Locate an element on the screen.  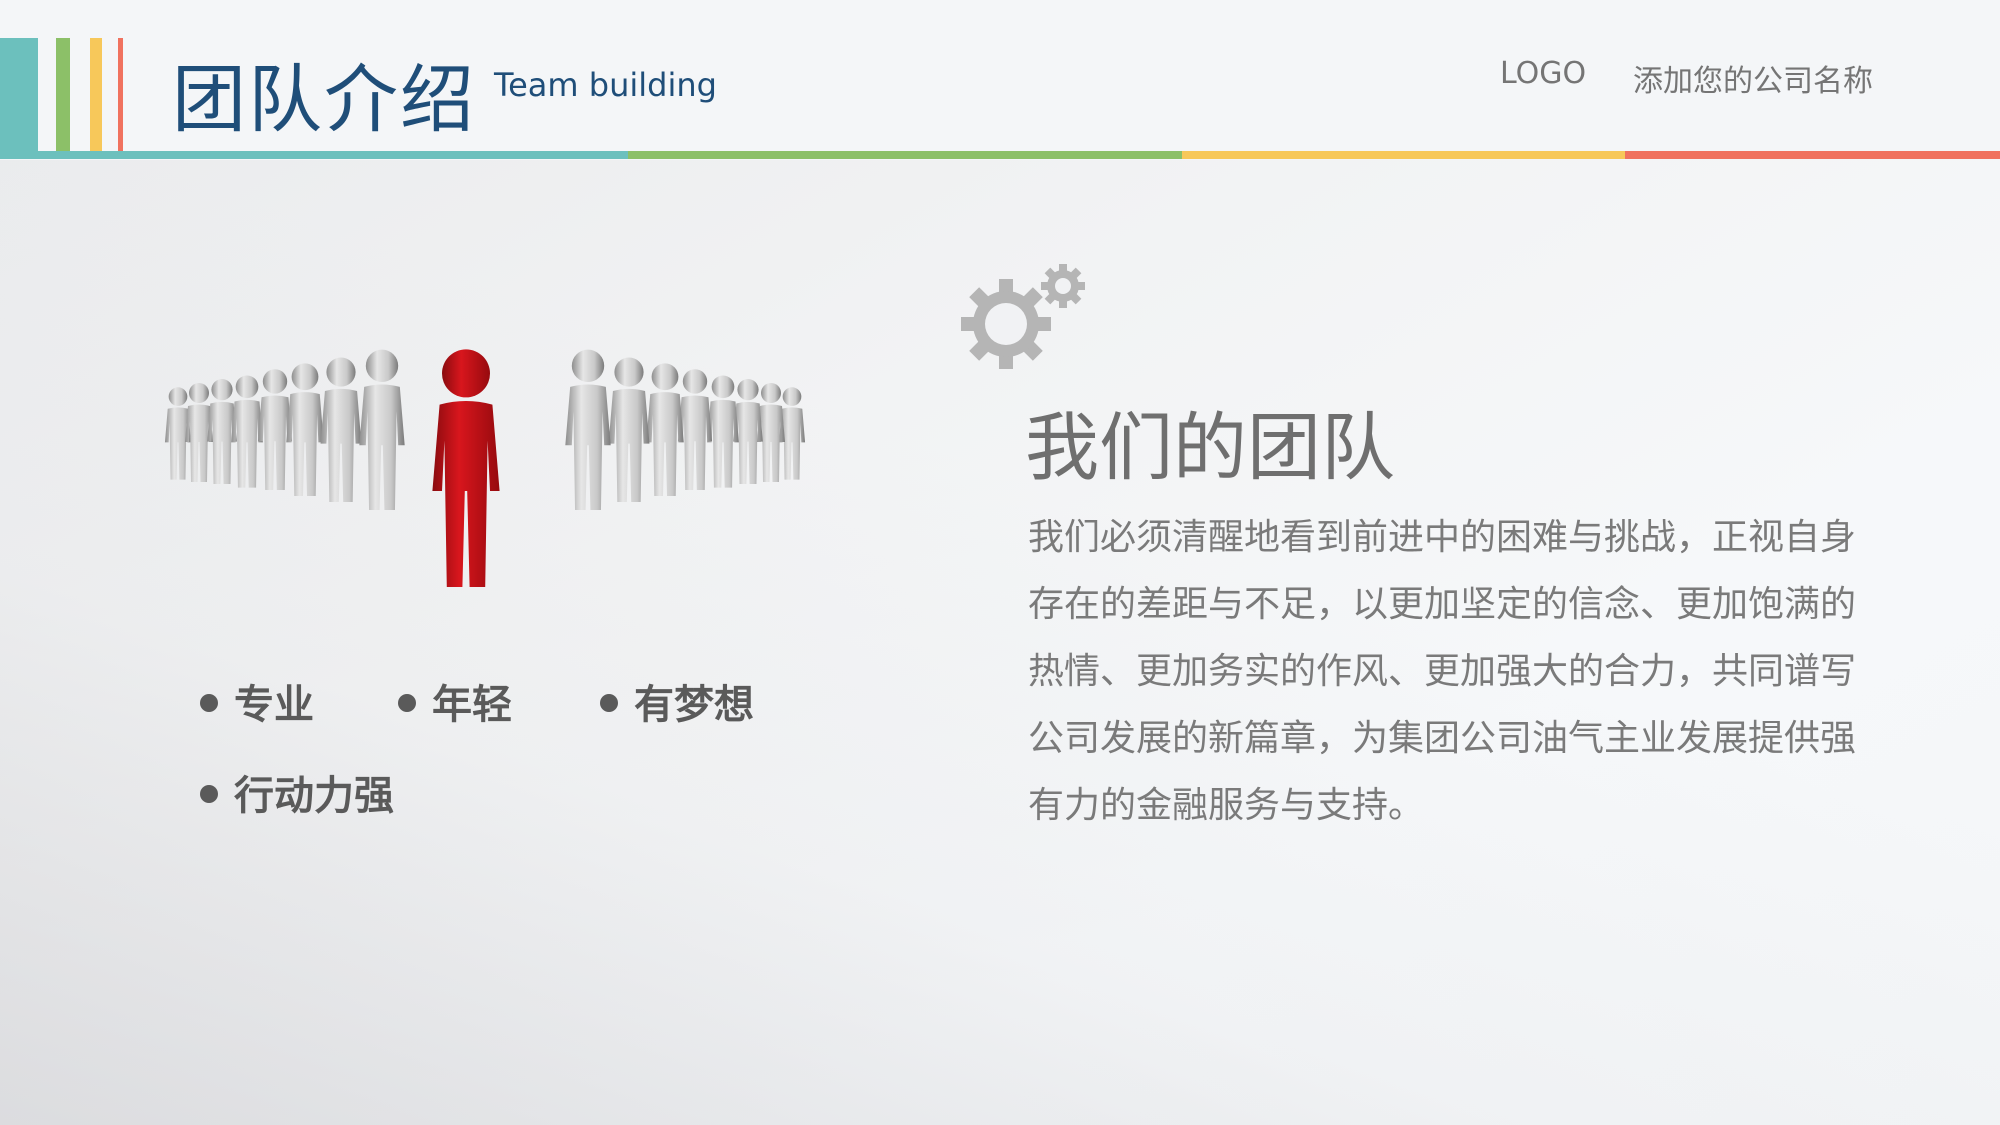
red-leader-figure is located at coordinates (466, 468).